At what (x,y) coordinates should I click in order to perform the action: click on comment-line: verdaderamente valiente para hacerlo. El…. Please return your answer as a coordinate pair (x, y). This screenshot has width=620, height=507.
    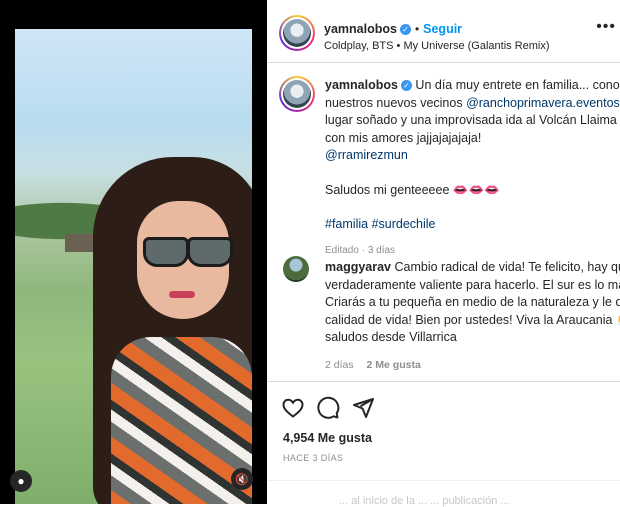
    Looking at the image, I should click on (472, 286).